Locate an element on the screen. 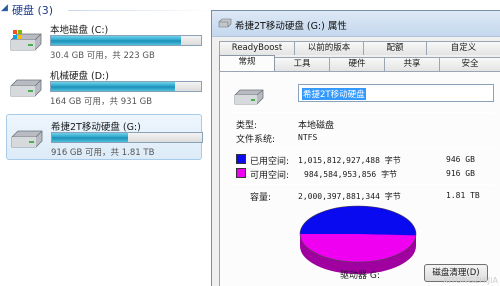 This screenshot has height=286, width=500. drive-item-d: 机械硬盘 (D:) 164 GB 可用，共 931 GB is located at coordinates (104, 87).